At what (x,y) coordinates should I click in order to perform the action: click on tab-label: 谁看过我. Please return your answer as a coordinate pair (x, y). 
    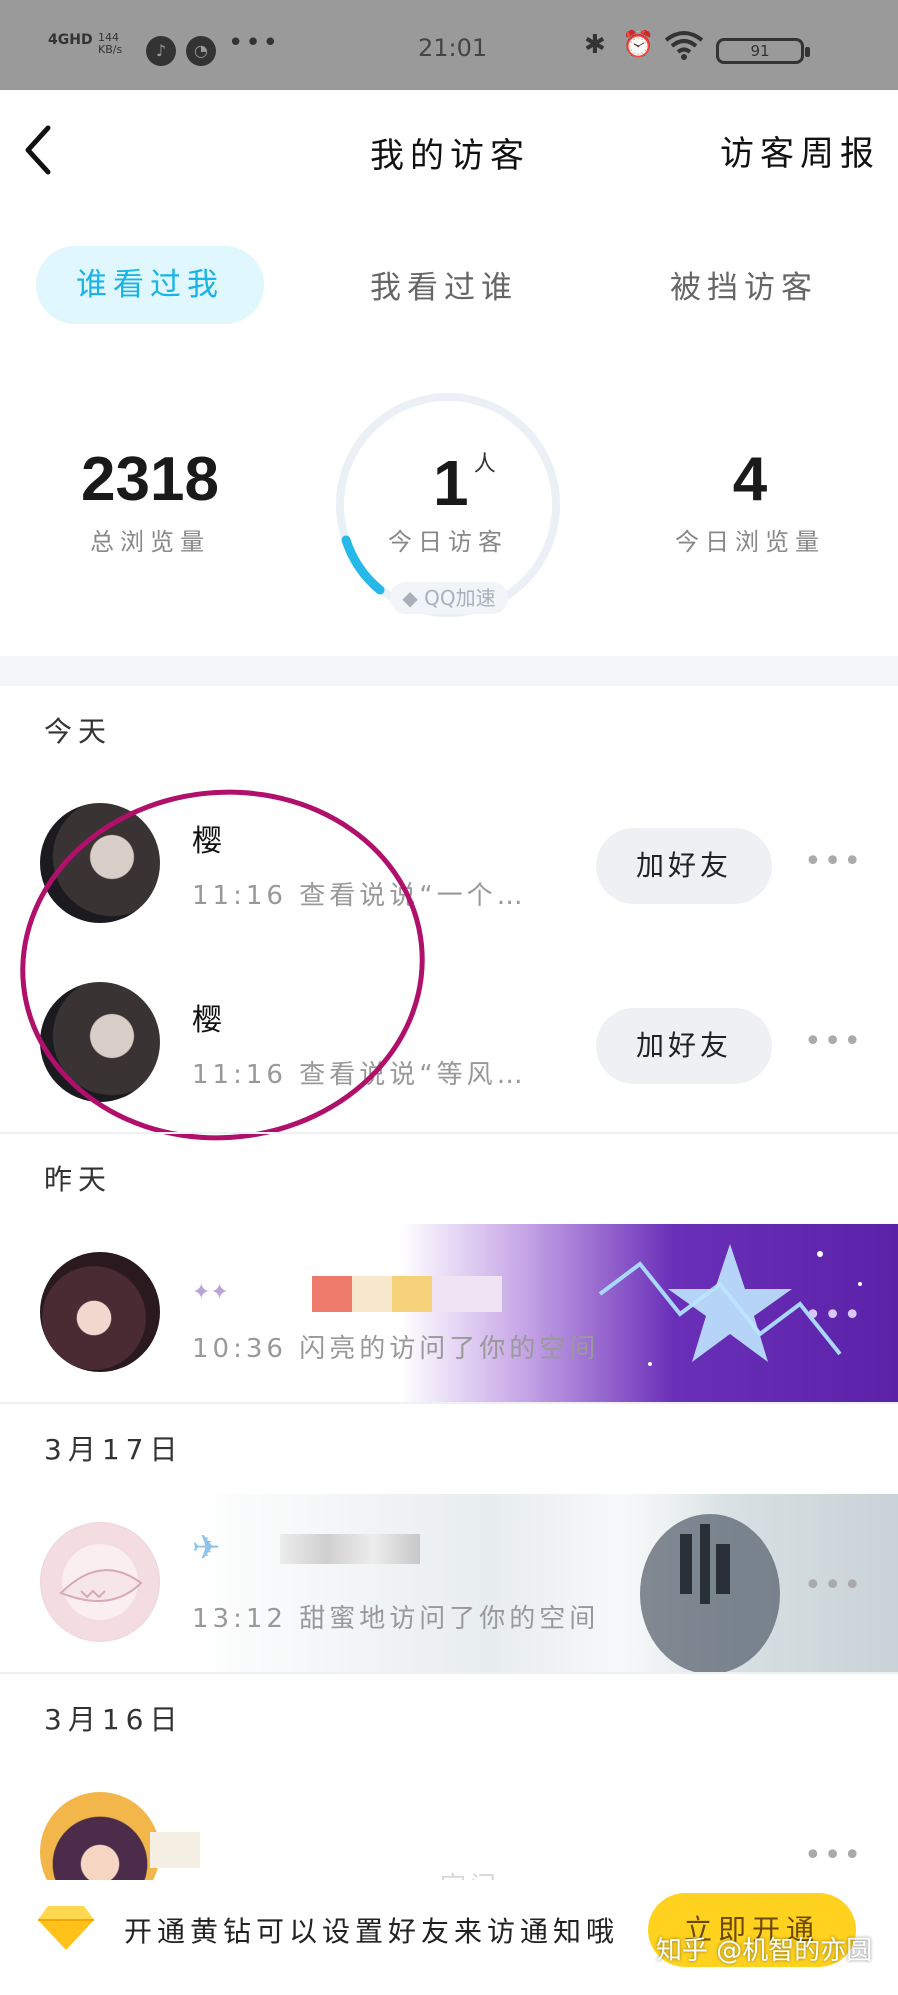
    Looking at the image, I should click on (150, 285).